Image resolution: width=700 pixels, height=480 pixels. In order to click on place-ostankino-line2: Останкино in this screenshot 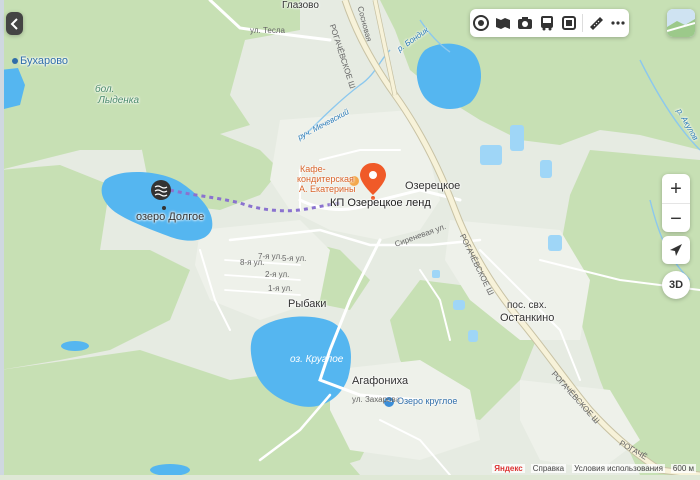, I will do `click(527, 318)`.